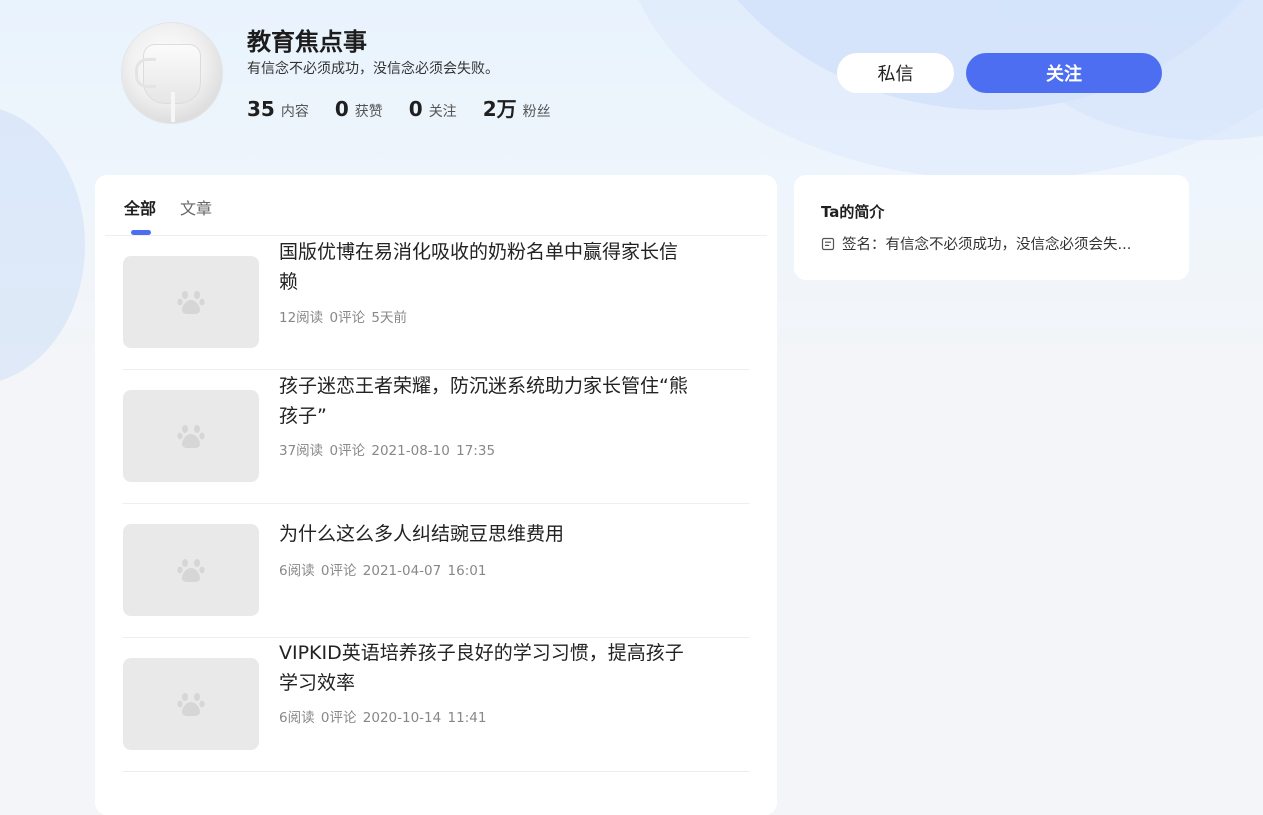 Image resolution: width=1263 pixels, height=815 pixels. I want to click on article-time: 2021-04-07 16:01, so click(424, 571).